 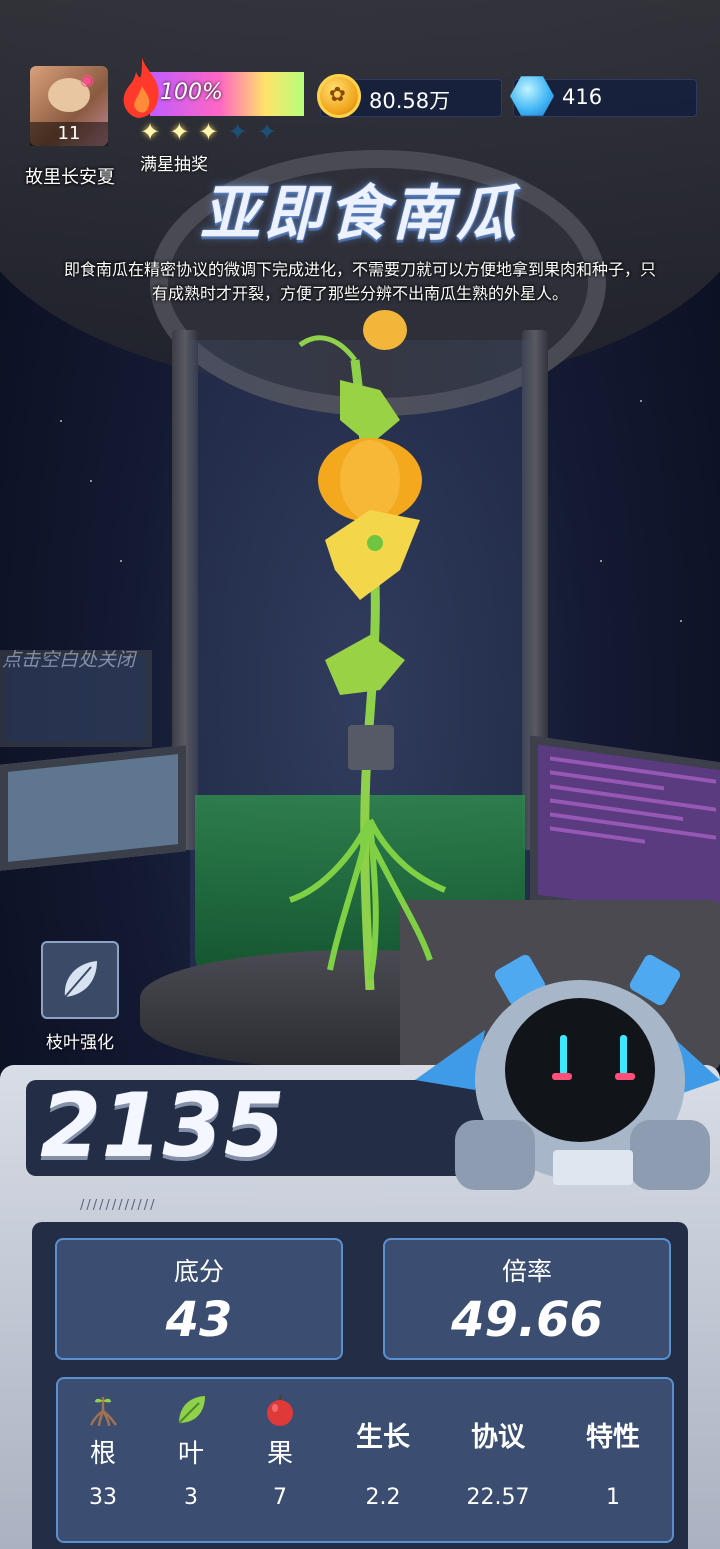 I want to click on stats-table: 根 33 叶 3 果 7 生长 2.2 协议 22.57 特性 1, so click(x=365, y=1460).